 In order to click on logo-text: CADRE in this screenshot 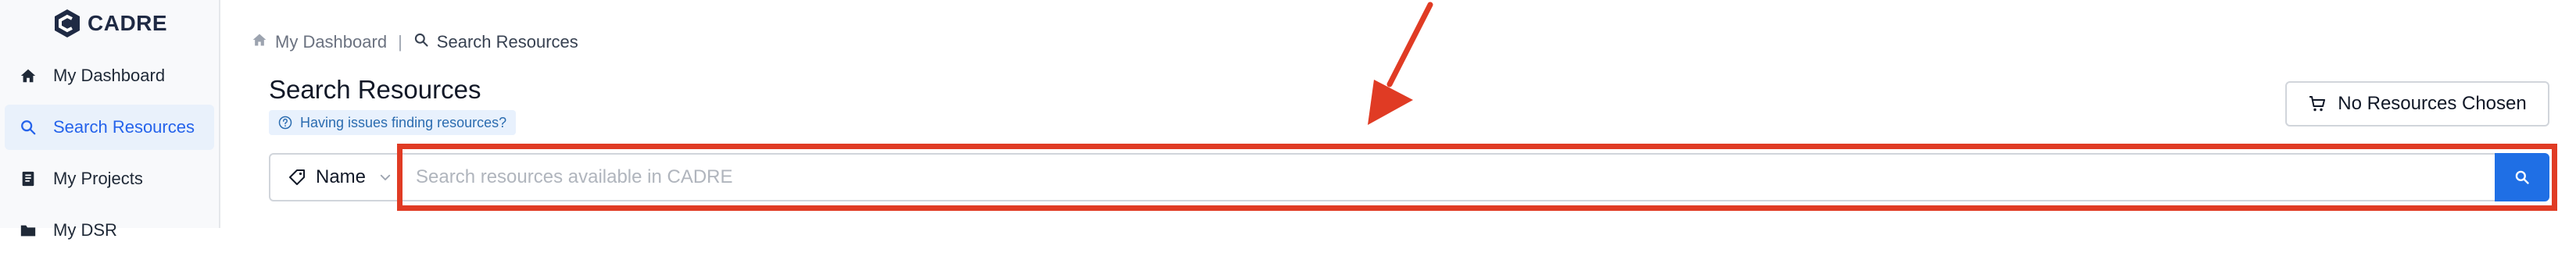, I will do `click(128, 23)`.